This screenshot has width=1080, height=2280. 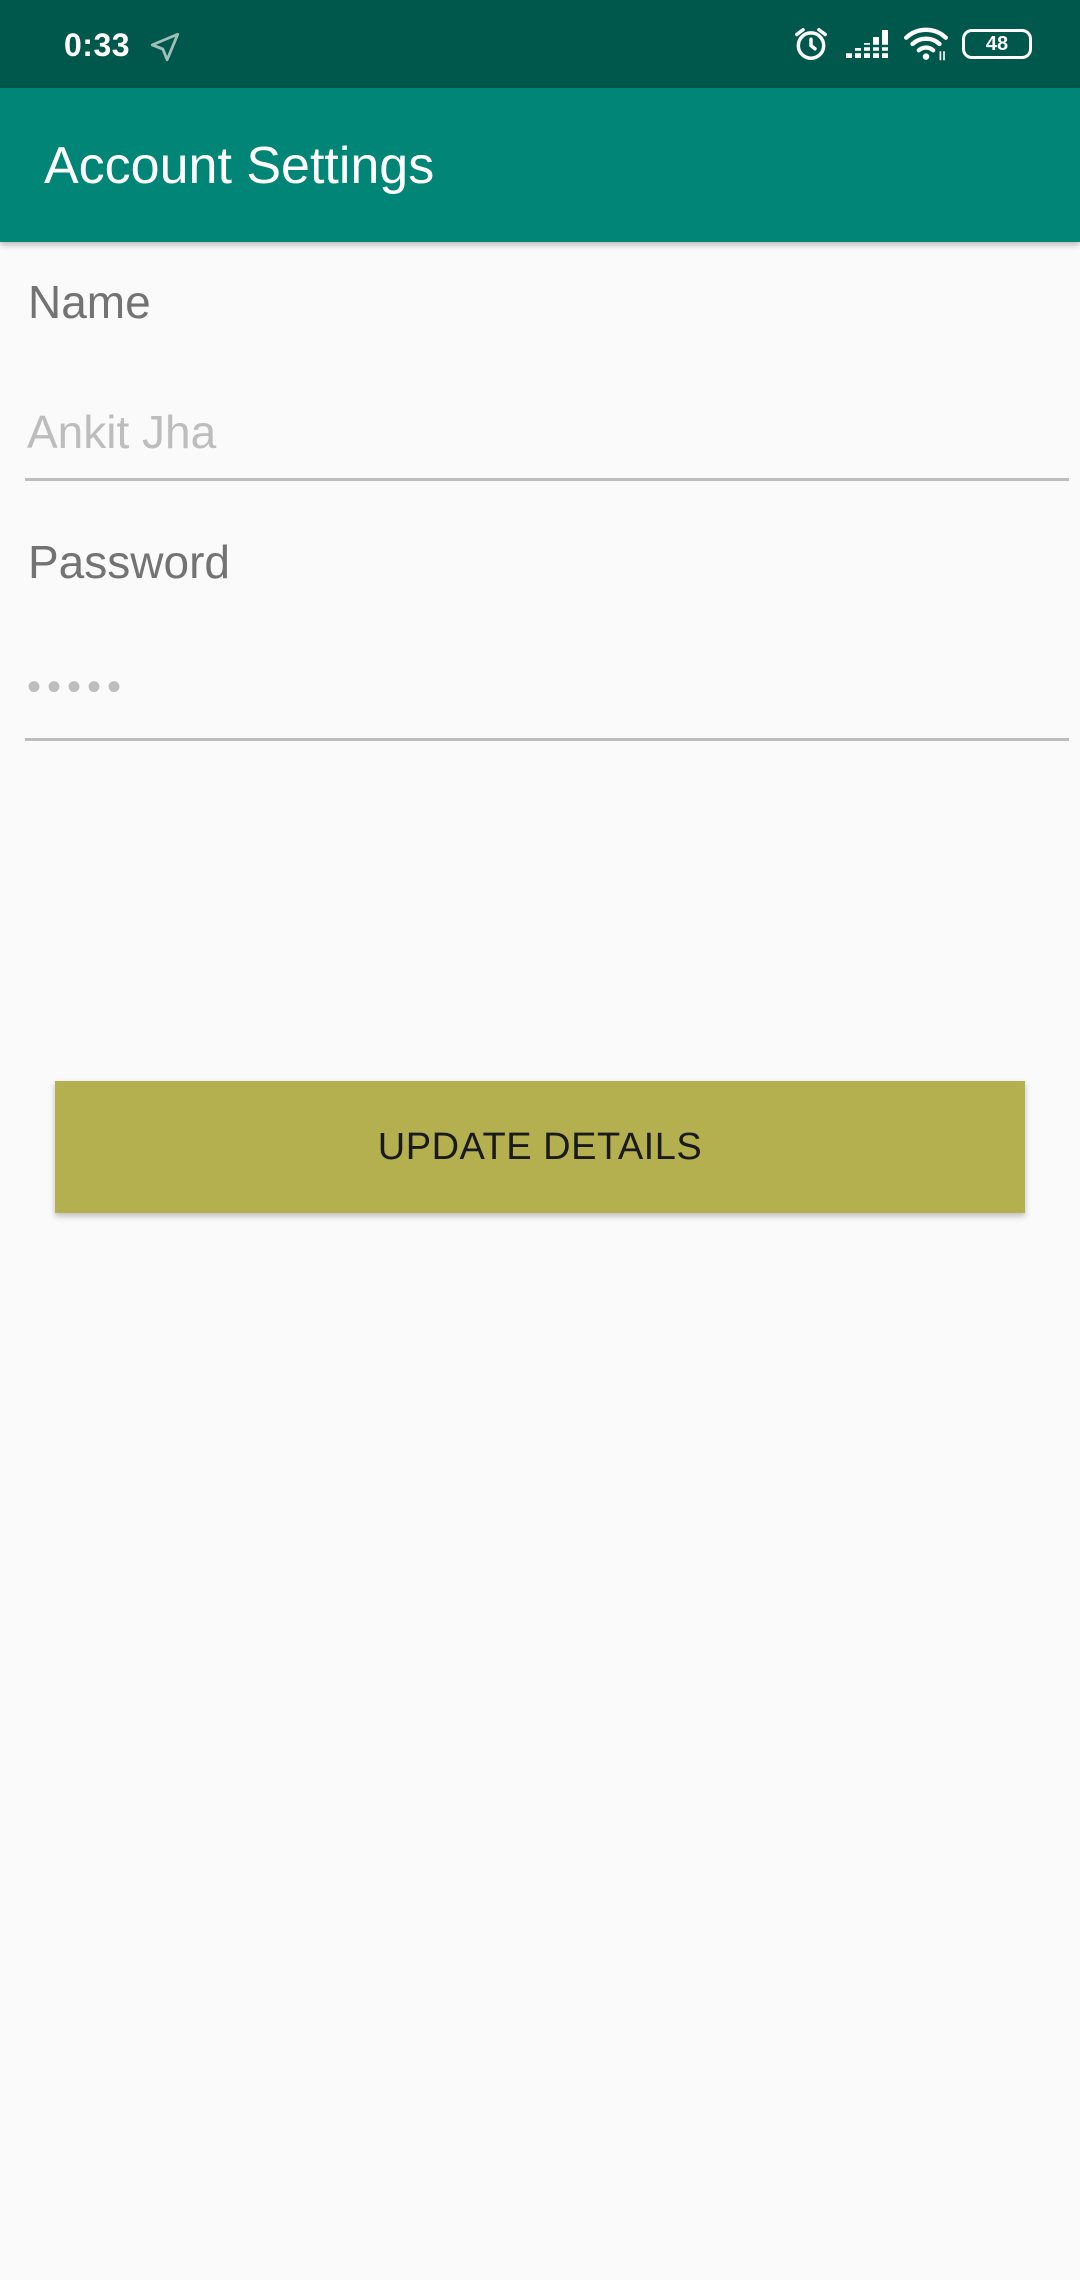 What do you see at coordinates (165, 47) in the screenshot?
I see `location-arrow-icon` at bounding box center [165, 47].